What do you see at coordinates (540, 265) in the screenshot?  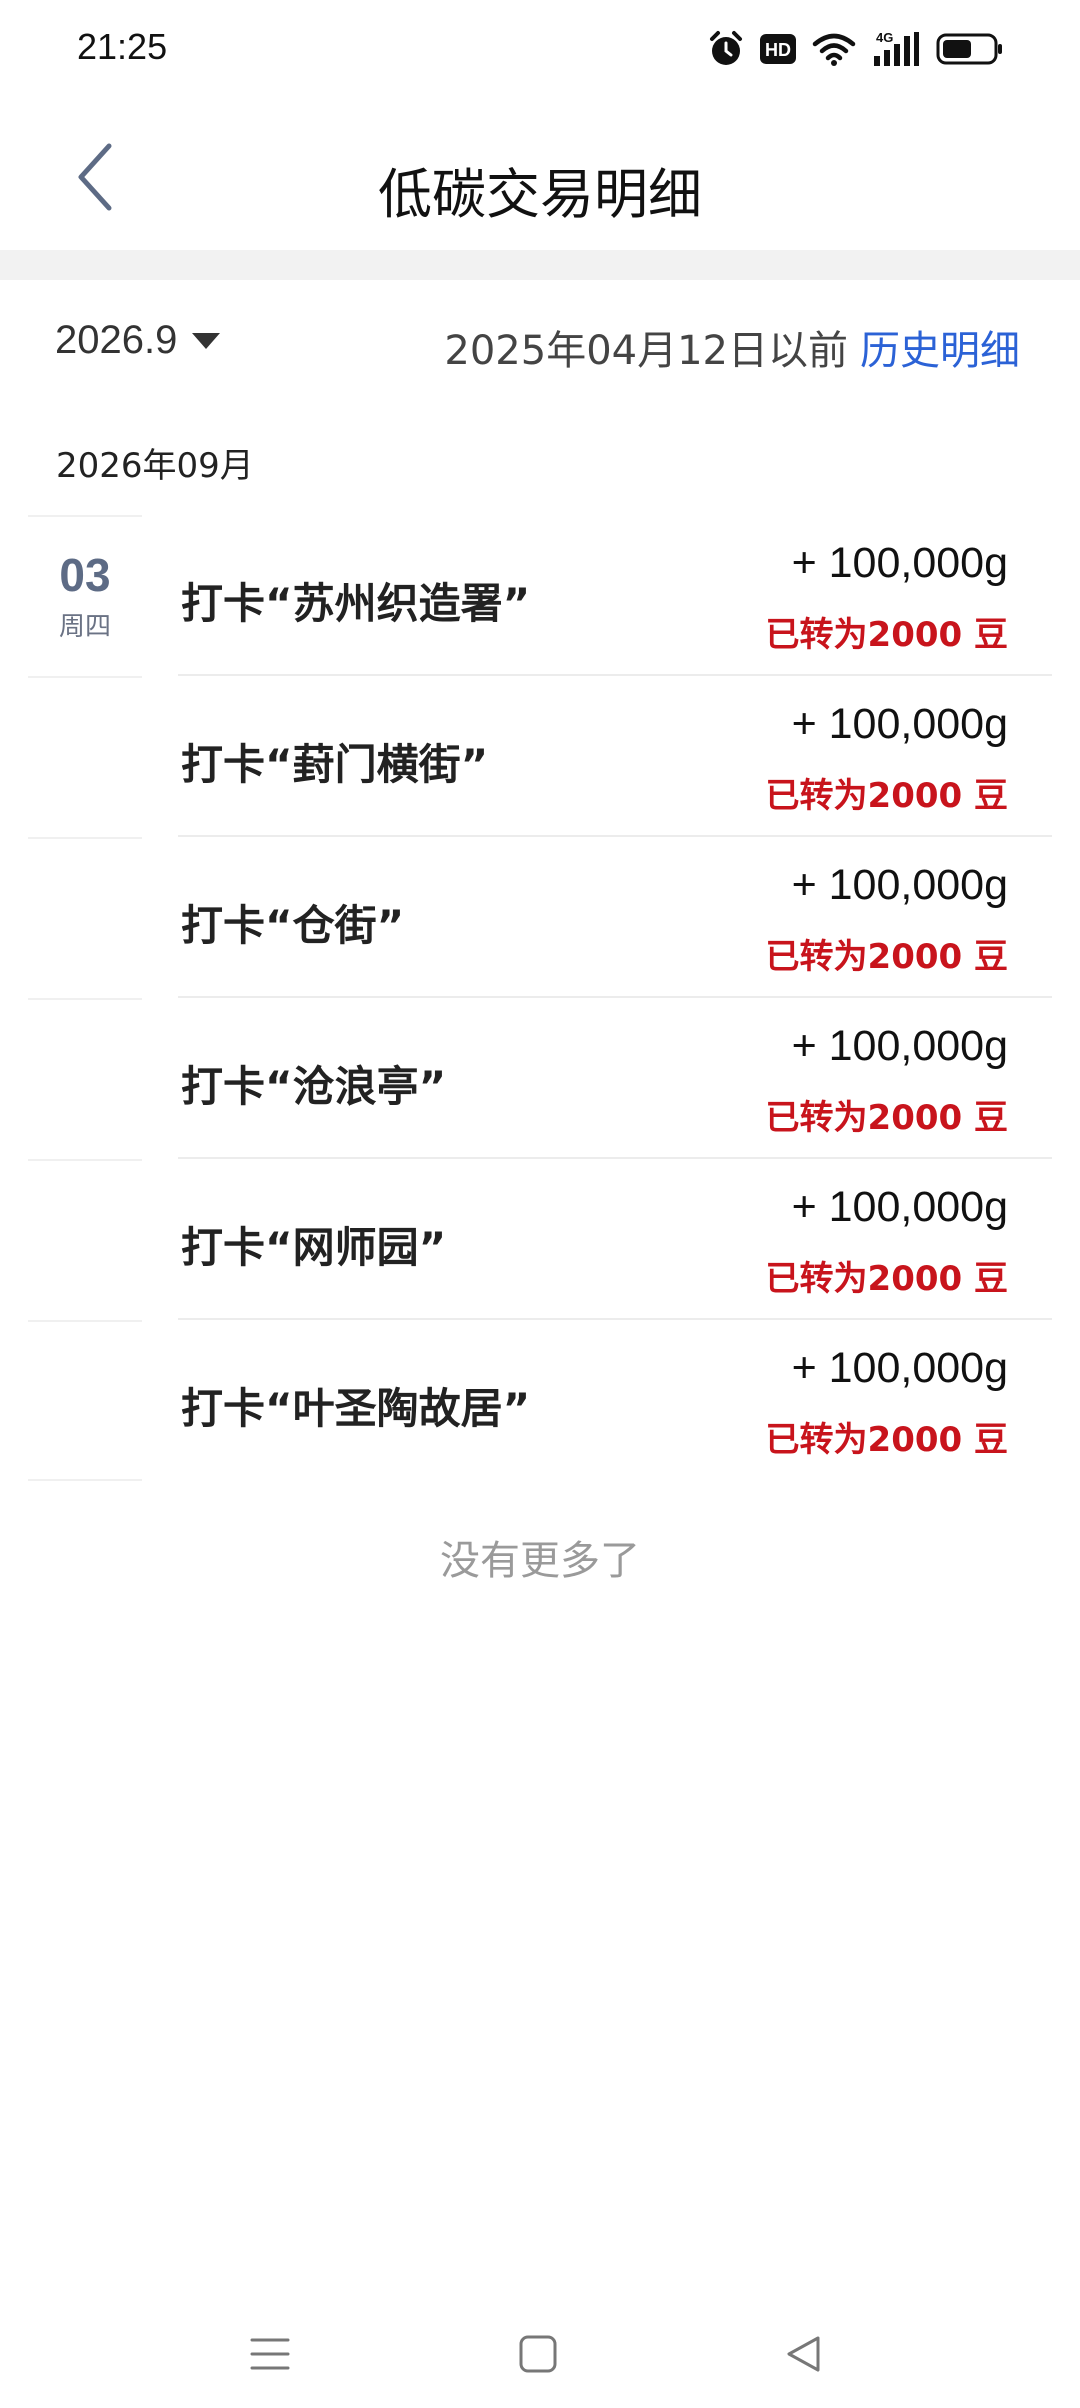 I see `divider-band` at bounding box center [540, 265].